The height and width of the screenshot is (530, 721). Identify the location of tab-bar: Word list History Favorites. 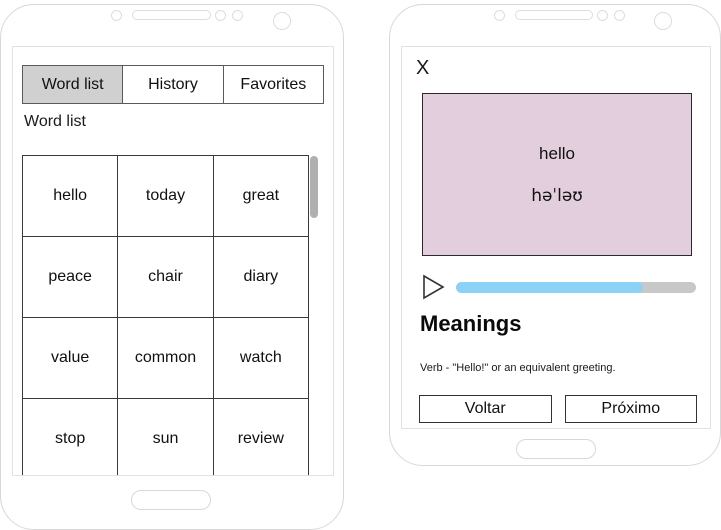
(173, 84).